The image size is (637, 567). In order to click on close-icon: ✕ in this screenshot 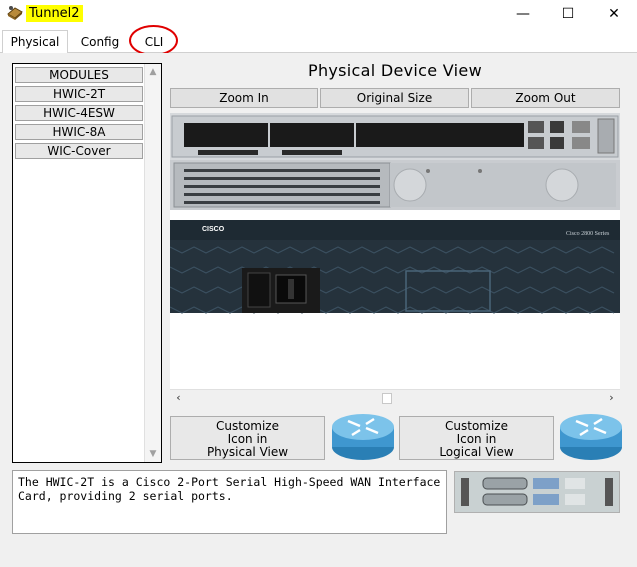, I will do `click(614, 14)`.